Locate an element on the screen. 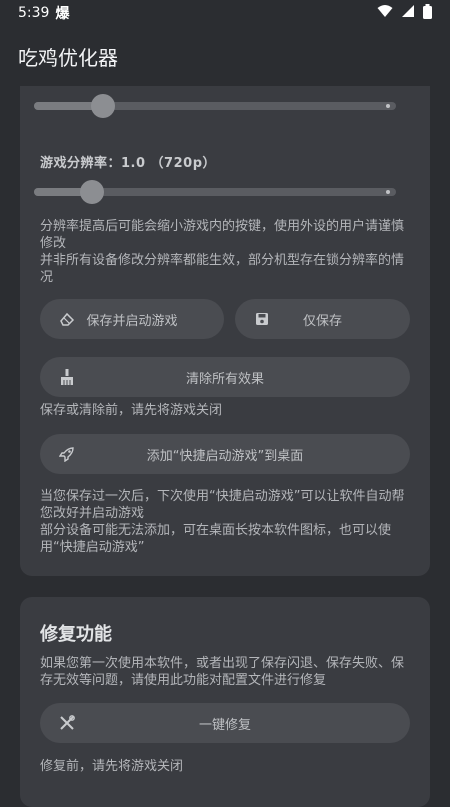  save-only-button: 仅保存 is located at coordinates (322, 319).